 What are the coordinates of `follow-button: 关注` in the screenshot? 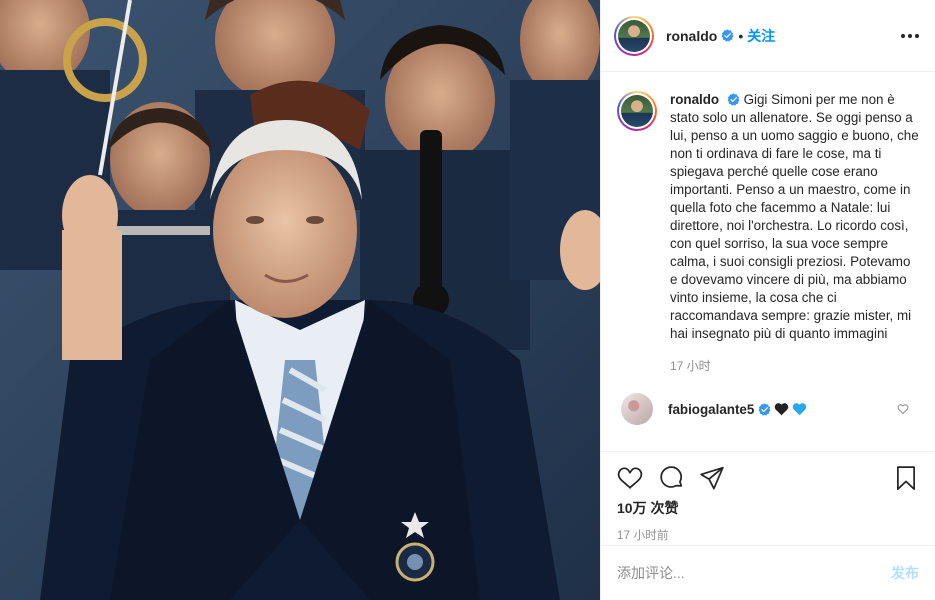 It's located at (761, 36).